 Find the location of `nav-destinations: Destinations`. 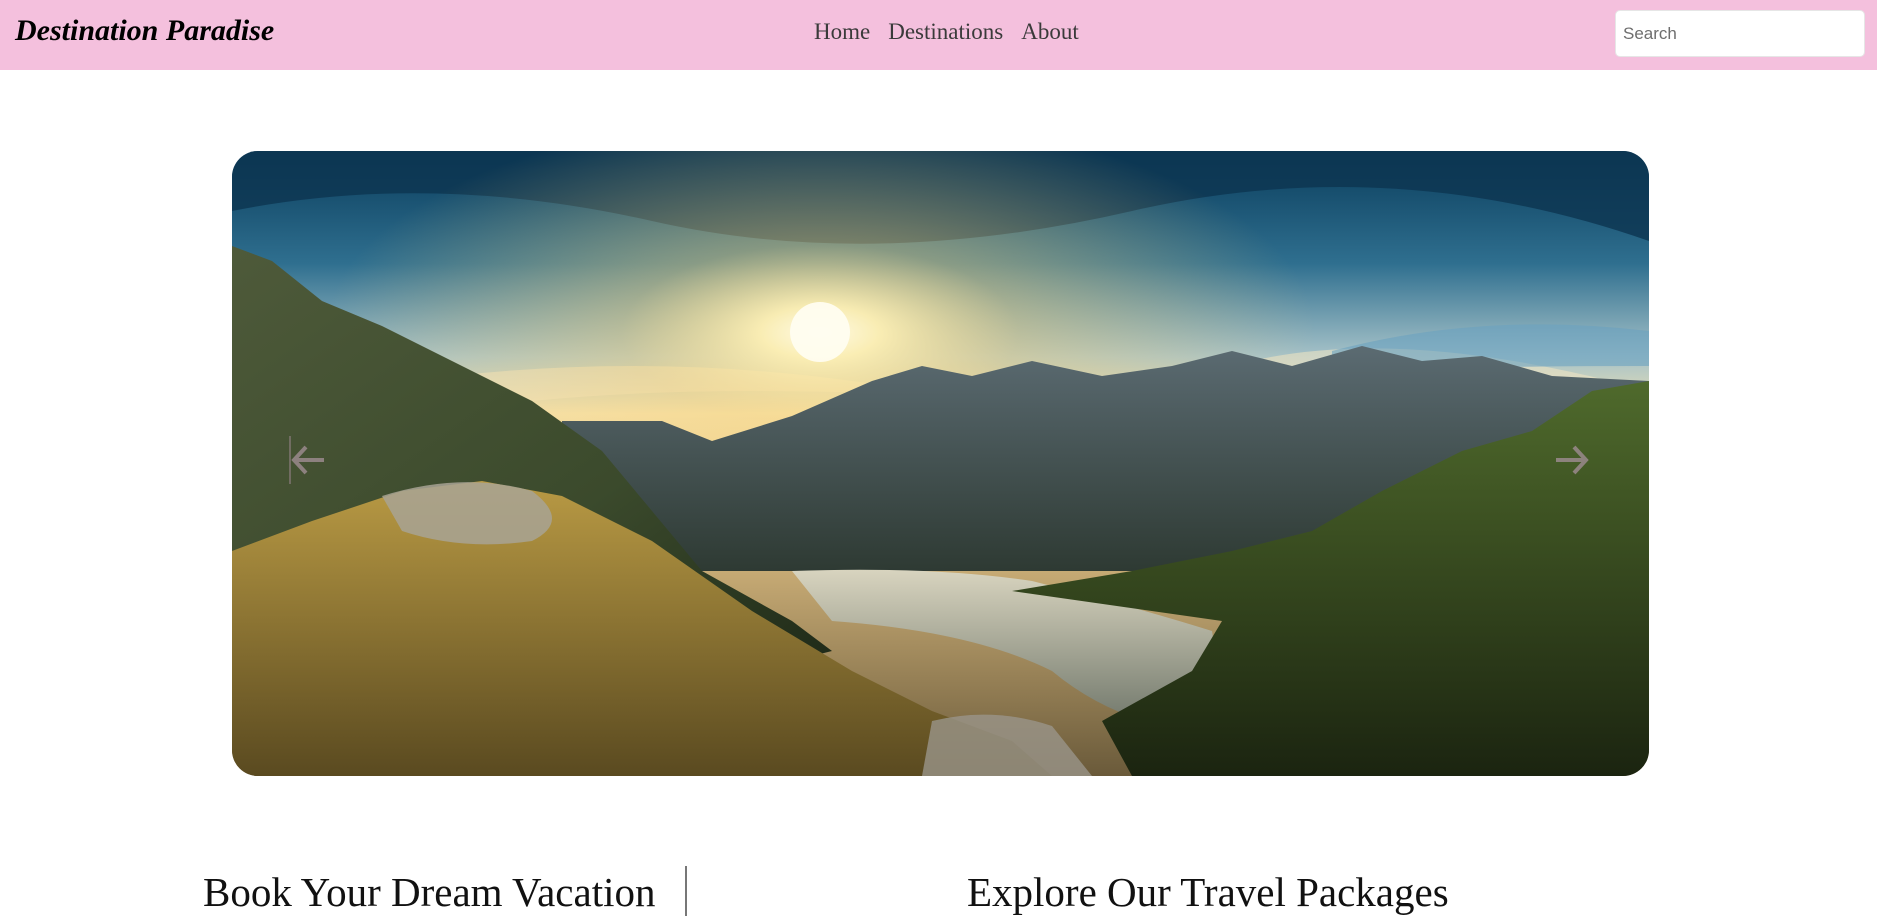

nav-destinations: Destinations is located at coordinates (945, 32).